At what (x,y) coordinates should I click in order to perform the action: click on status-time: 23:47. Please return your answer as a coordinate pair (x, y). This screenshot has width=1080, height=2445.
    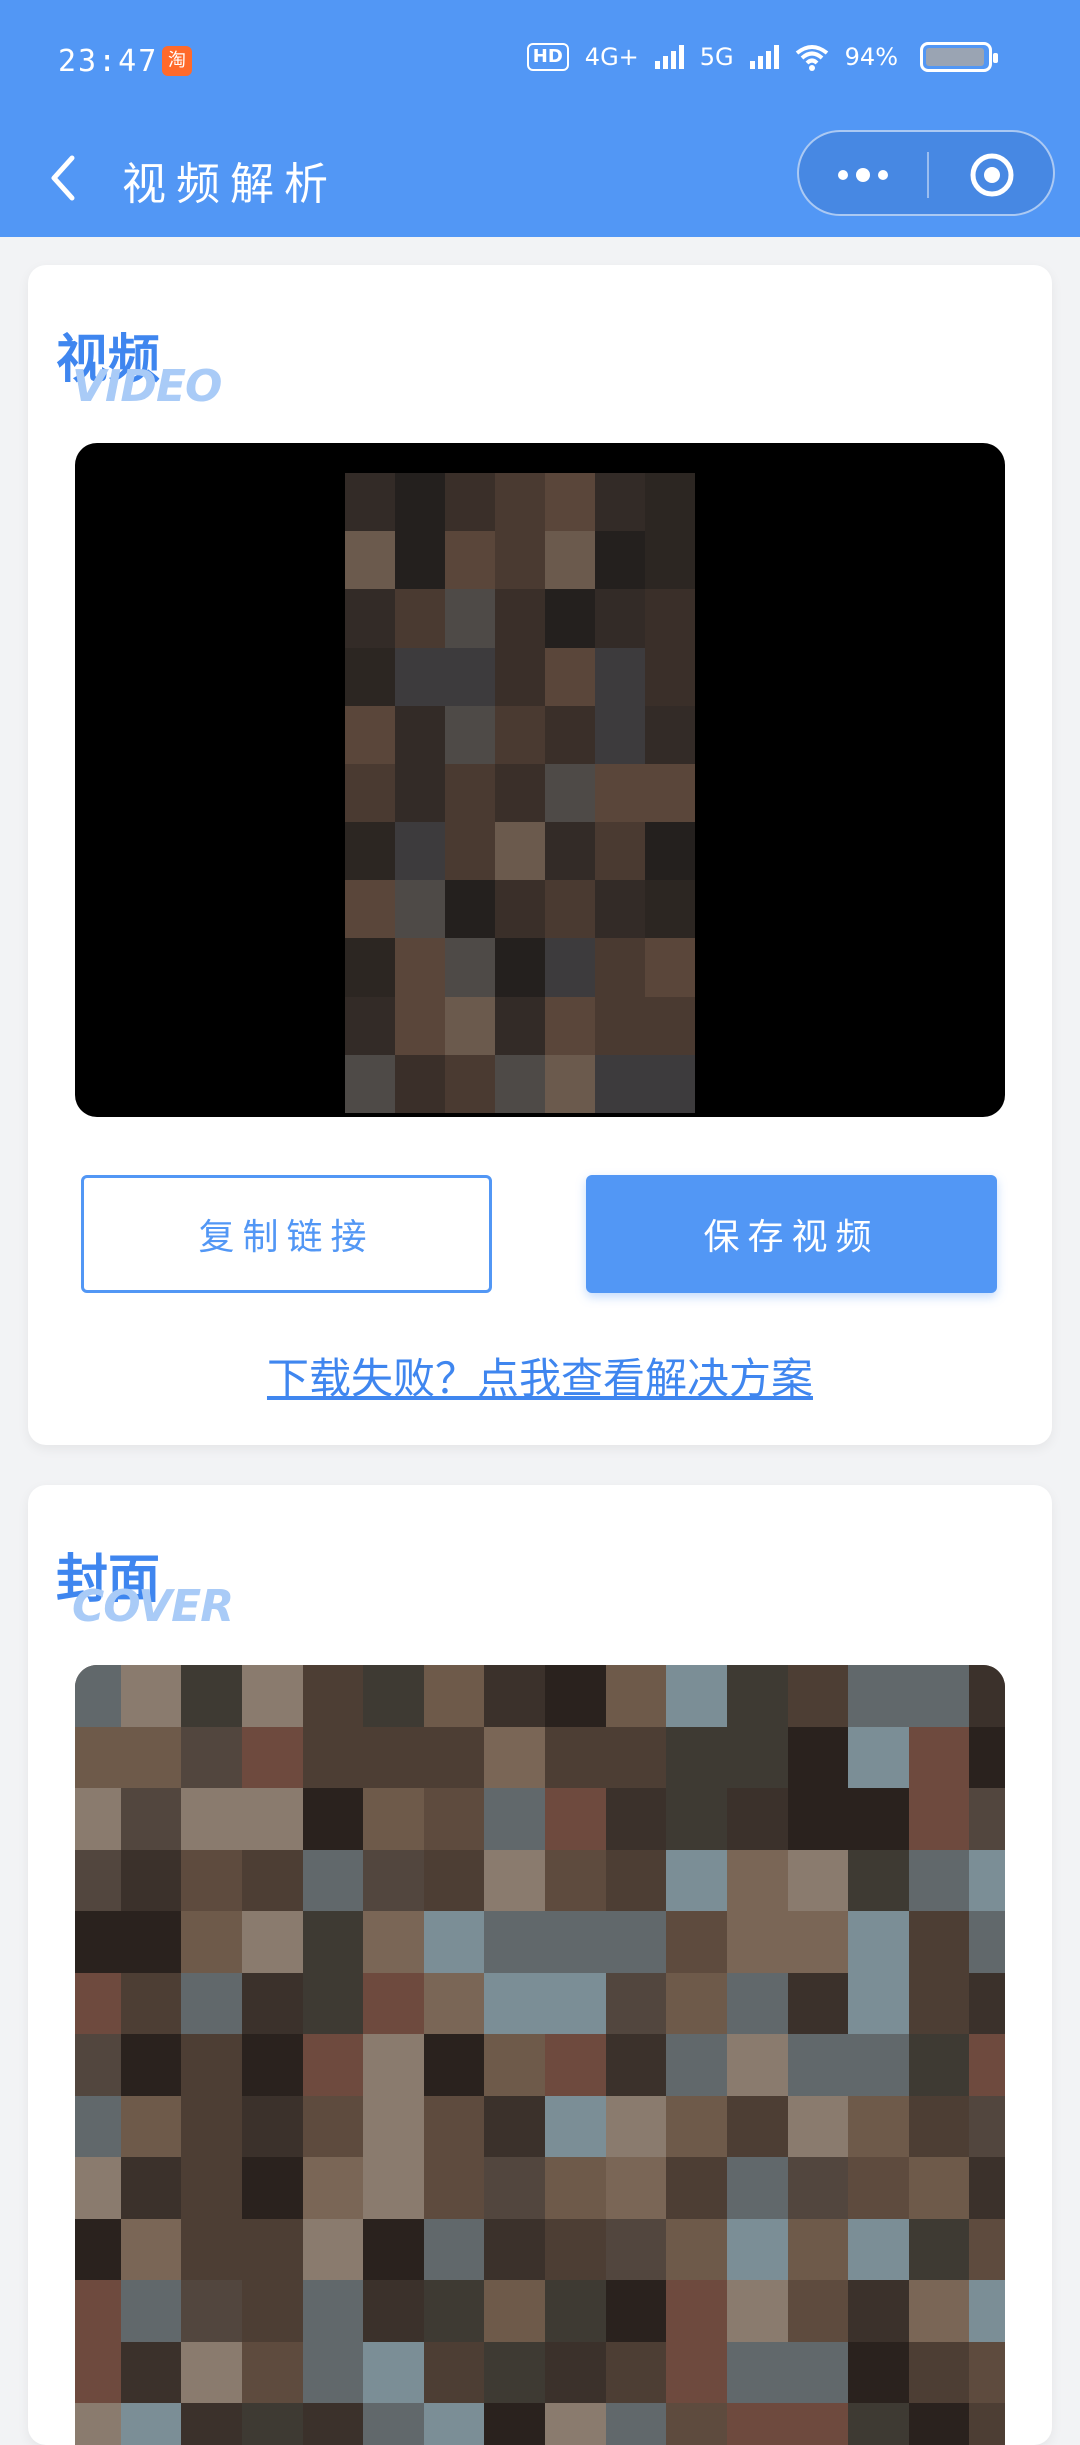
    Looking at the image, I should click on (108, 61).